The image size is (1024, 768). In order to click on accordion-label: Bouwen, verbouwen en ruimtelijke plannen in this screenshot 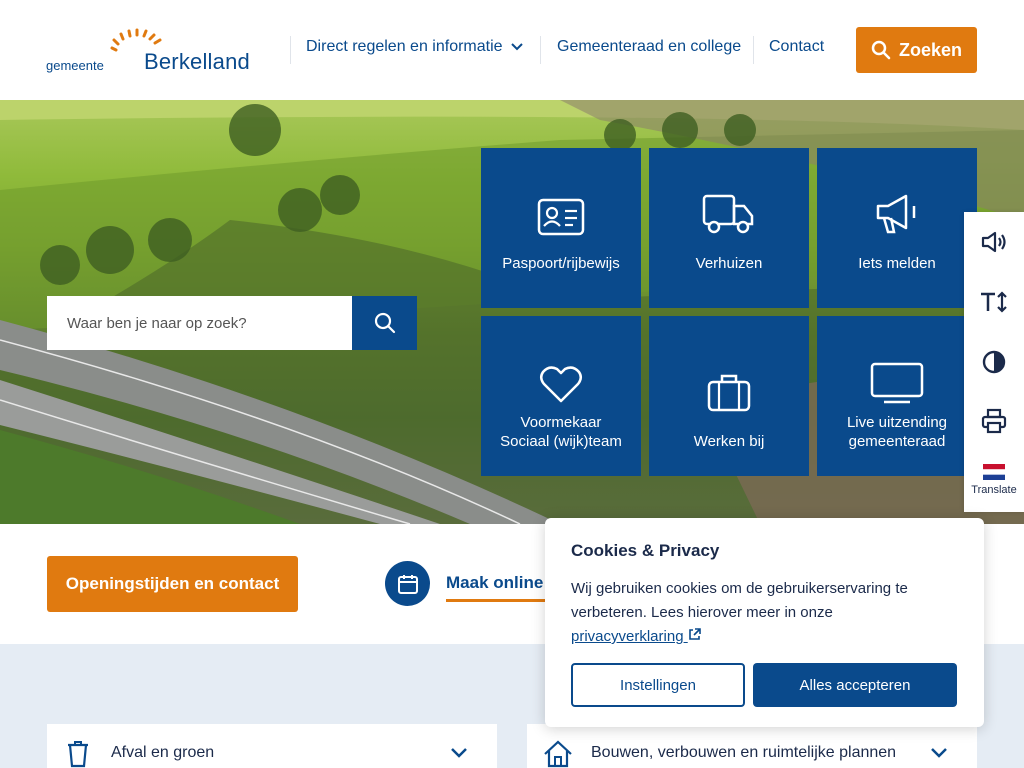, I will do `click(744, 752)`.